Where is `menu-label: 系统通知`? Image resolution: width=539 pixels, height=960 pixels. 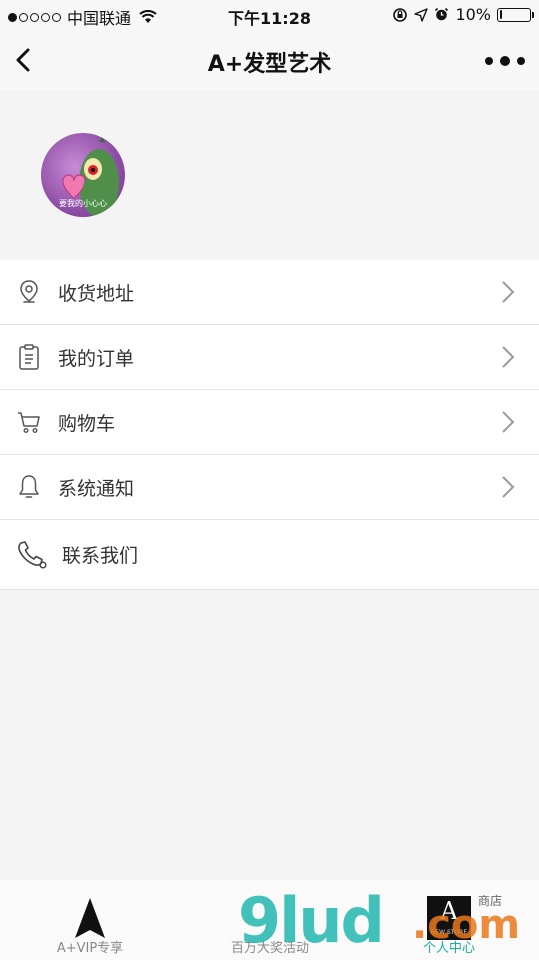 menu-label: 系统通知 is located at coordinates (96, 488).